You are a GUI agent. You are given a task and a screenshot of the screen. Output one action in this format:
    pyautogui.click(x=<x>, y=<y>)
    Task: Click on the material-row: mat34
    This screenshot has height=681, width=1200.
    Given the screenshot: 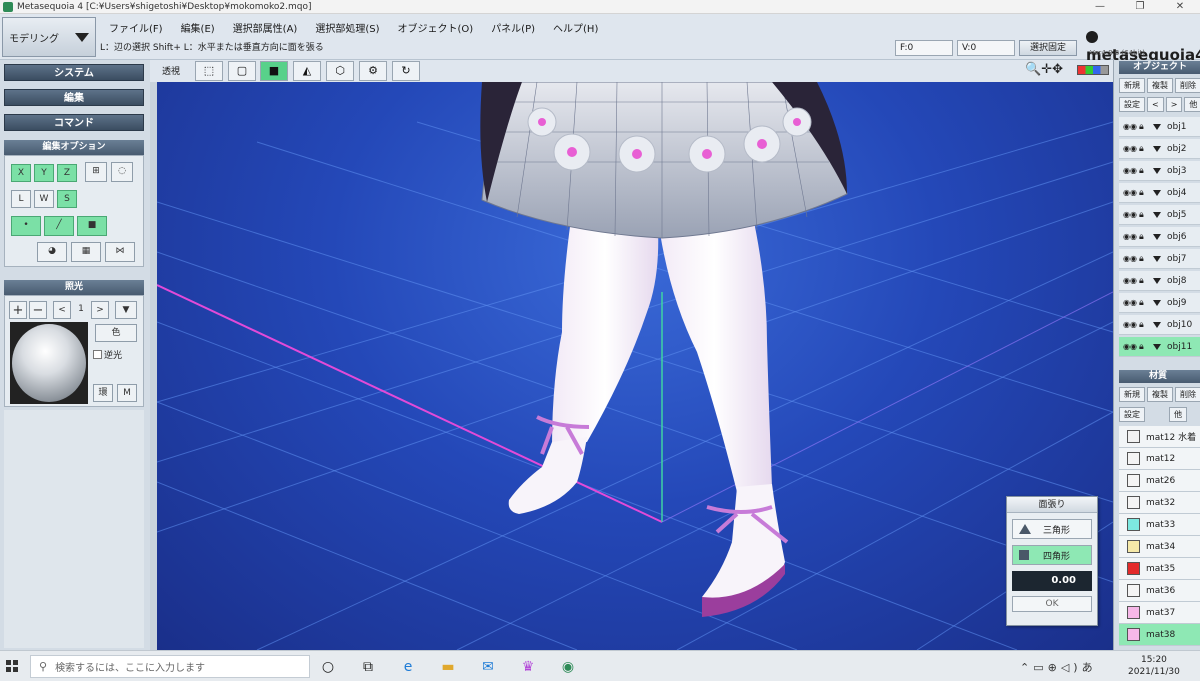 What is the action you would take?
    pyautogui.click(x=1159, y=547)
    